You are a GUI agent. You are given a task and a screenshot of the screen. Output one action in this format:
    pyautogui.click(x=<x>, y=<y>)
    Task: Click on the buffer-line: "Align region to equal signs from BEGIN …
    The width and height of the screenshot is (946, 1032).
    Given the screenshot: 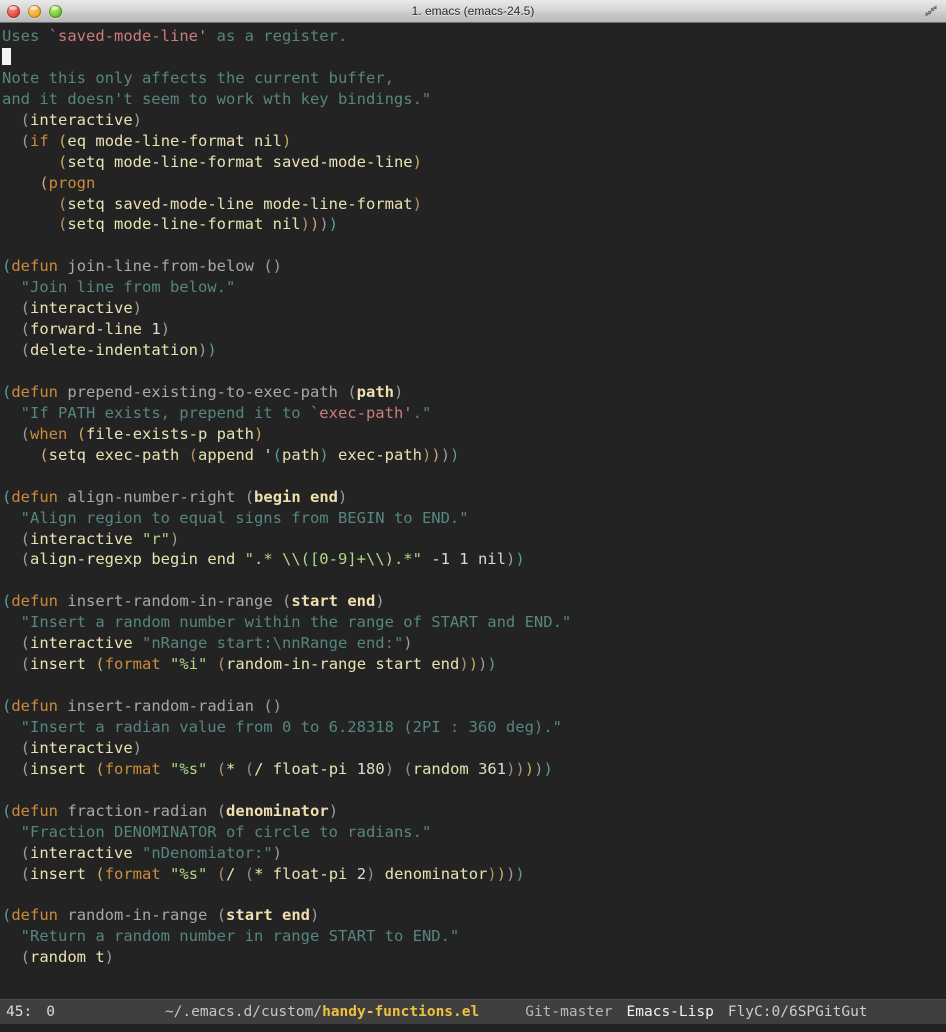 What is the action you would take?
    pyautogui.click(x=244, y=517)
    